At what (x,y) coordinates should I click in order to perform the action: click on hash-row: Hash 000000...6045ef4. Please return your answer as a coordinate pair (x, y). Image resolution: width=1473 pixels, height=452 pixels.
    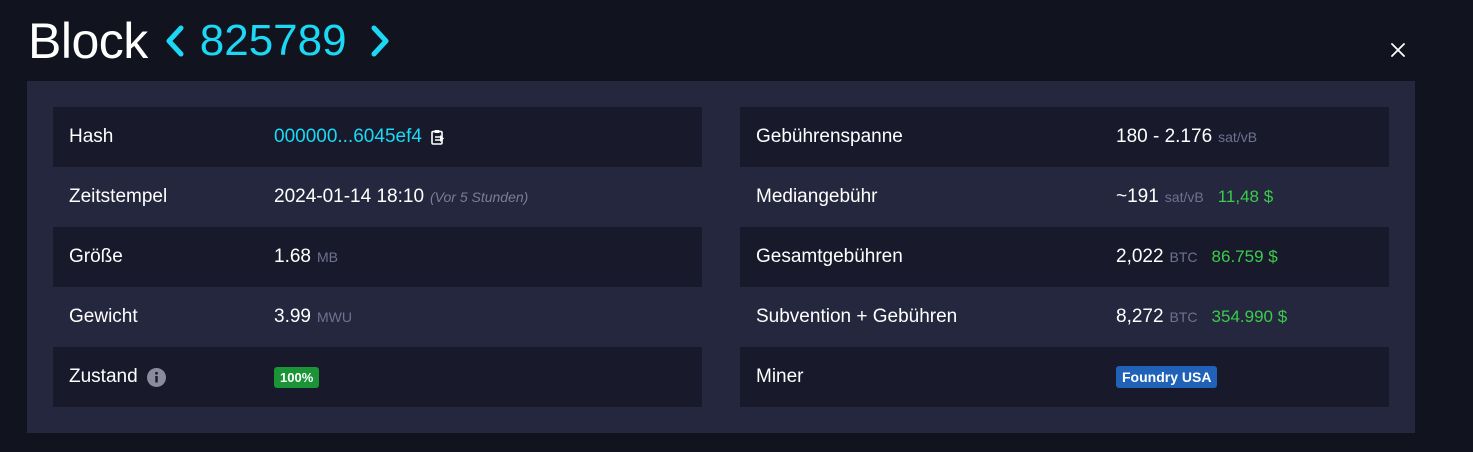
    Looking at the image, I should click on (377, 137).